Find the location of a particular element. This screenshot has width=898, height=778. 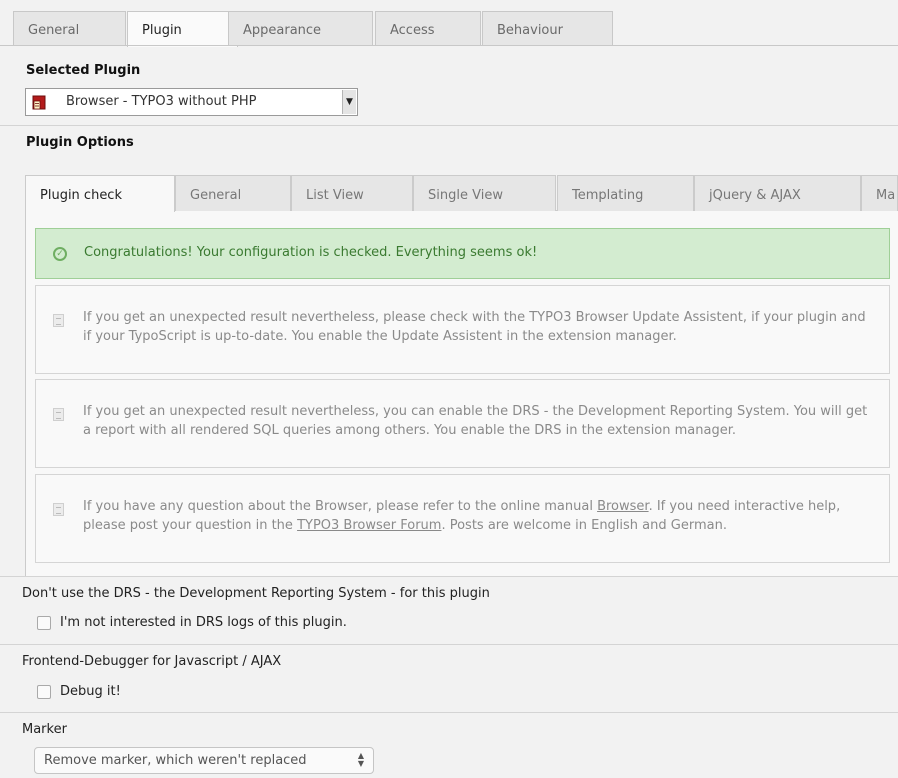

browser-forum-link: TYPO3 Browser Forum is located at coordinates (369, 525).